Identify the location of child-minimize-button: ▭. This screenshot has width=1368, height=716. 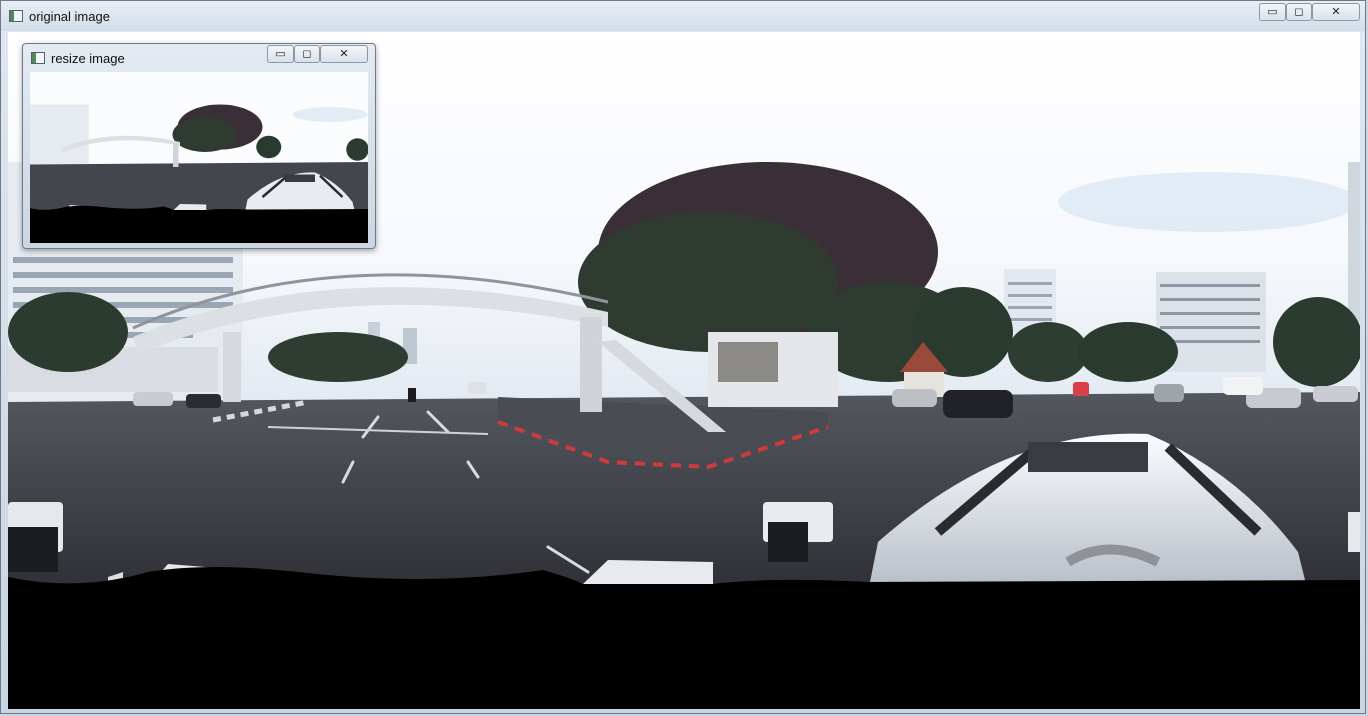
(280, 54).